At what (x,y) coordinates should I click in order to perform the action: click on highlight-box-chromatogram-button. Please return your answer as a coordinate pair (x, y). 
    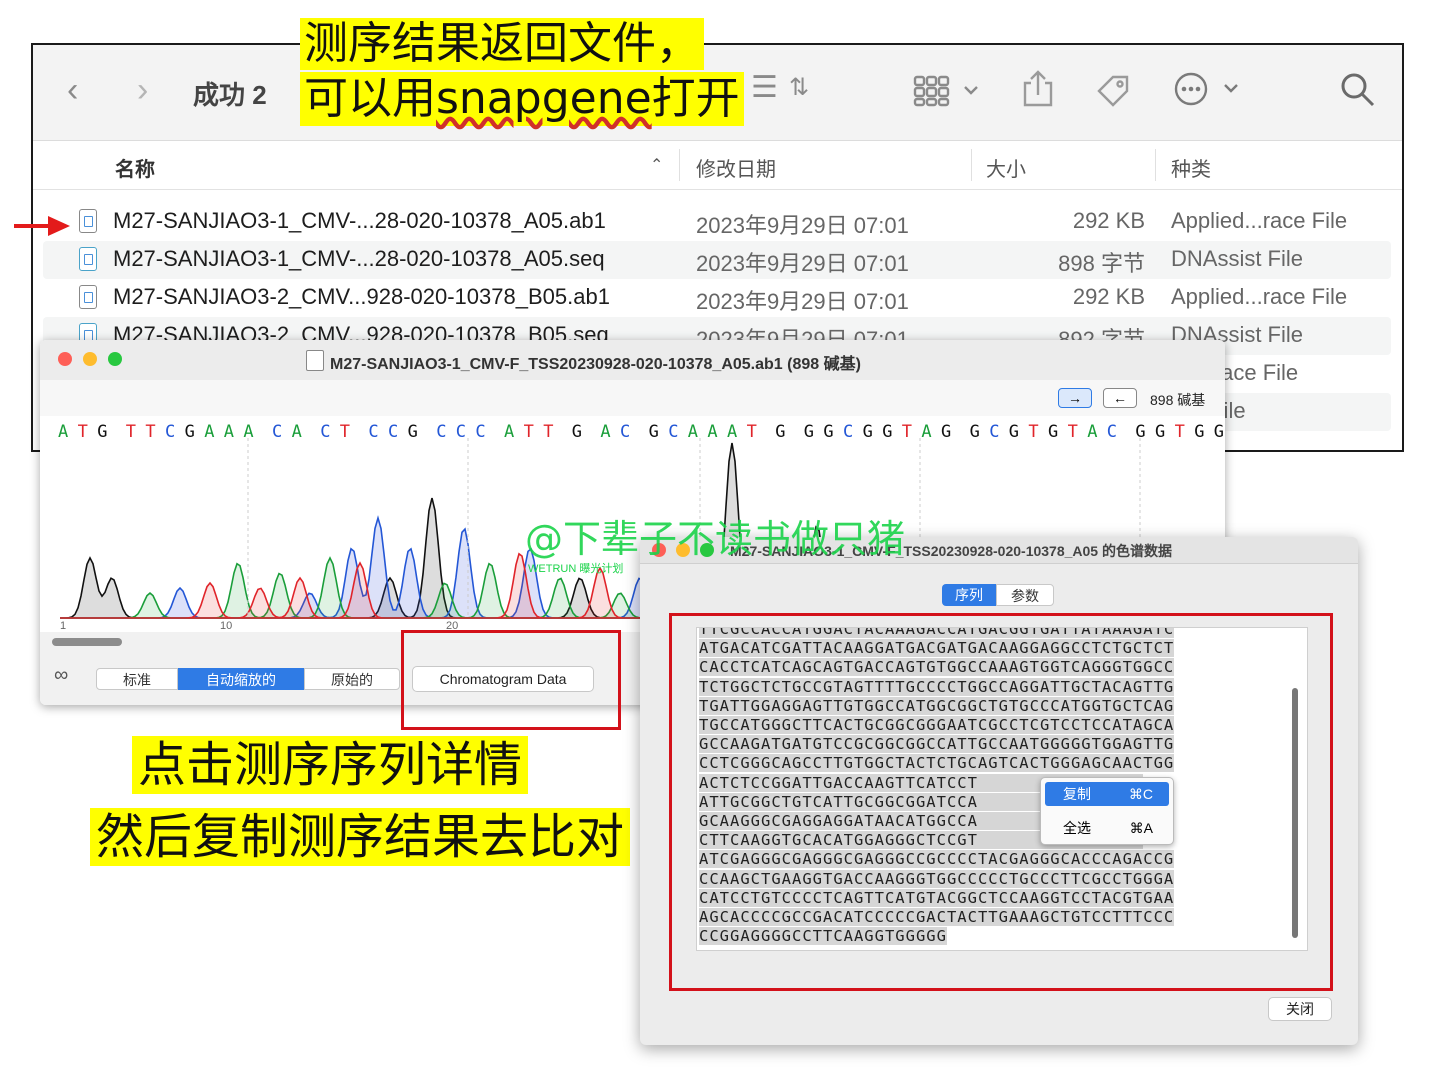
    Looking at the image, I should click on (511, 680).